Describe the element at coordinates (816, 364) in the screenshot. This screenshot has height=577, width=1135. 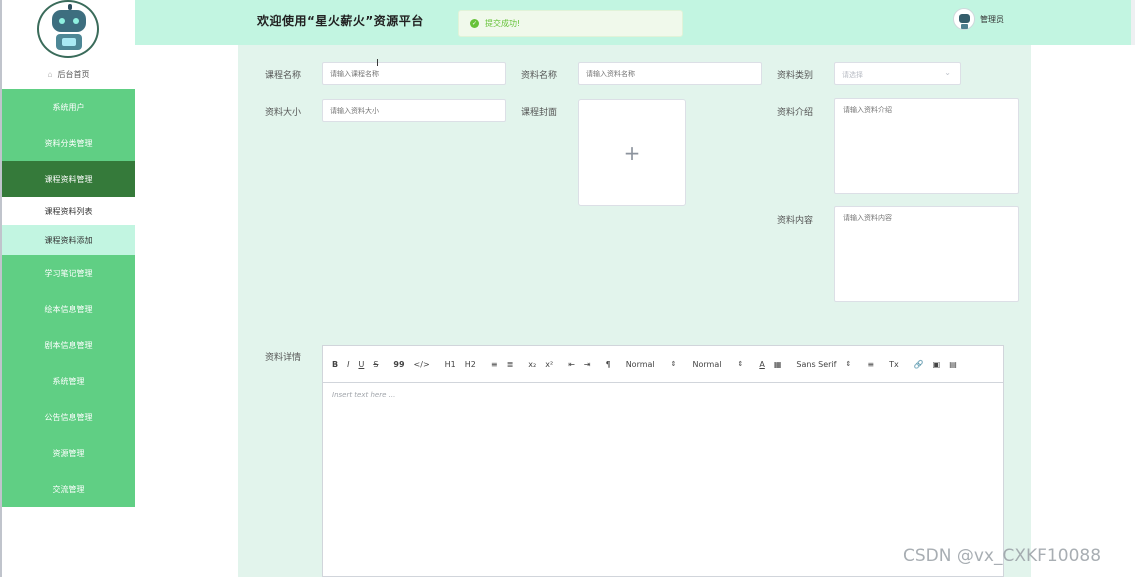
I see `font-select-value: Sans Serif` at that location.